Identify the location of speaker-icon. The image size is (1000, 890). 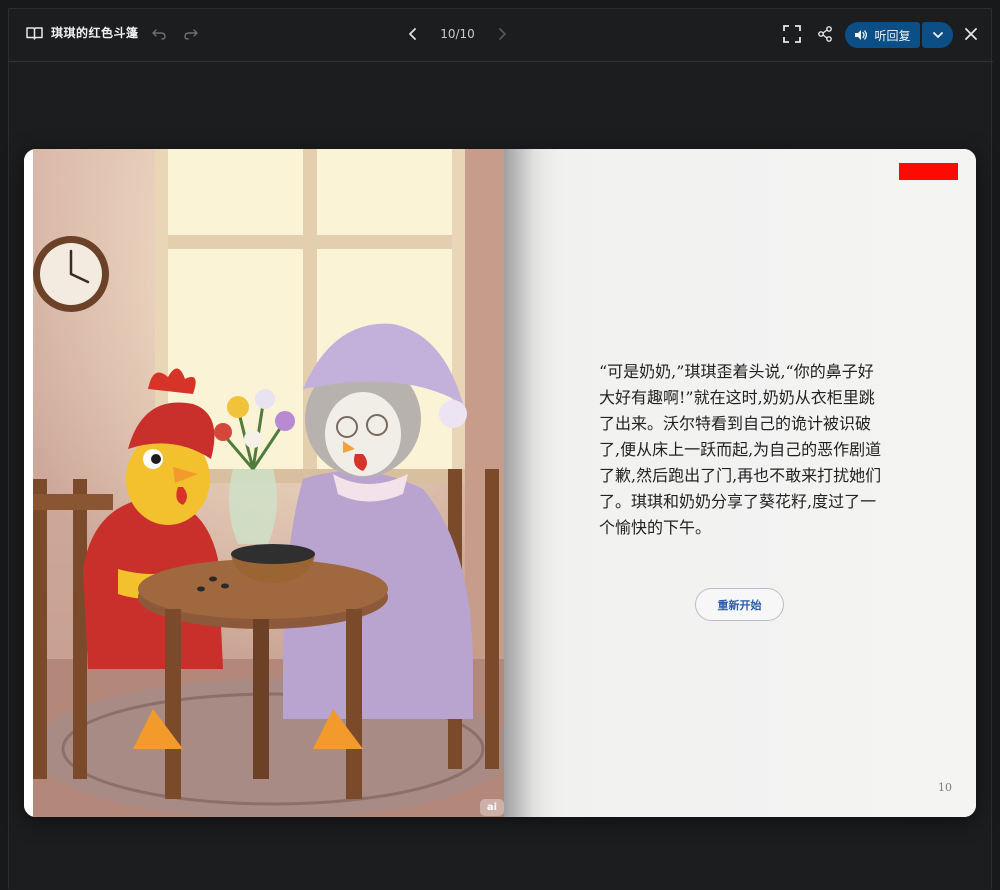
(861, 35).